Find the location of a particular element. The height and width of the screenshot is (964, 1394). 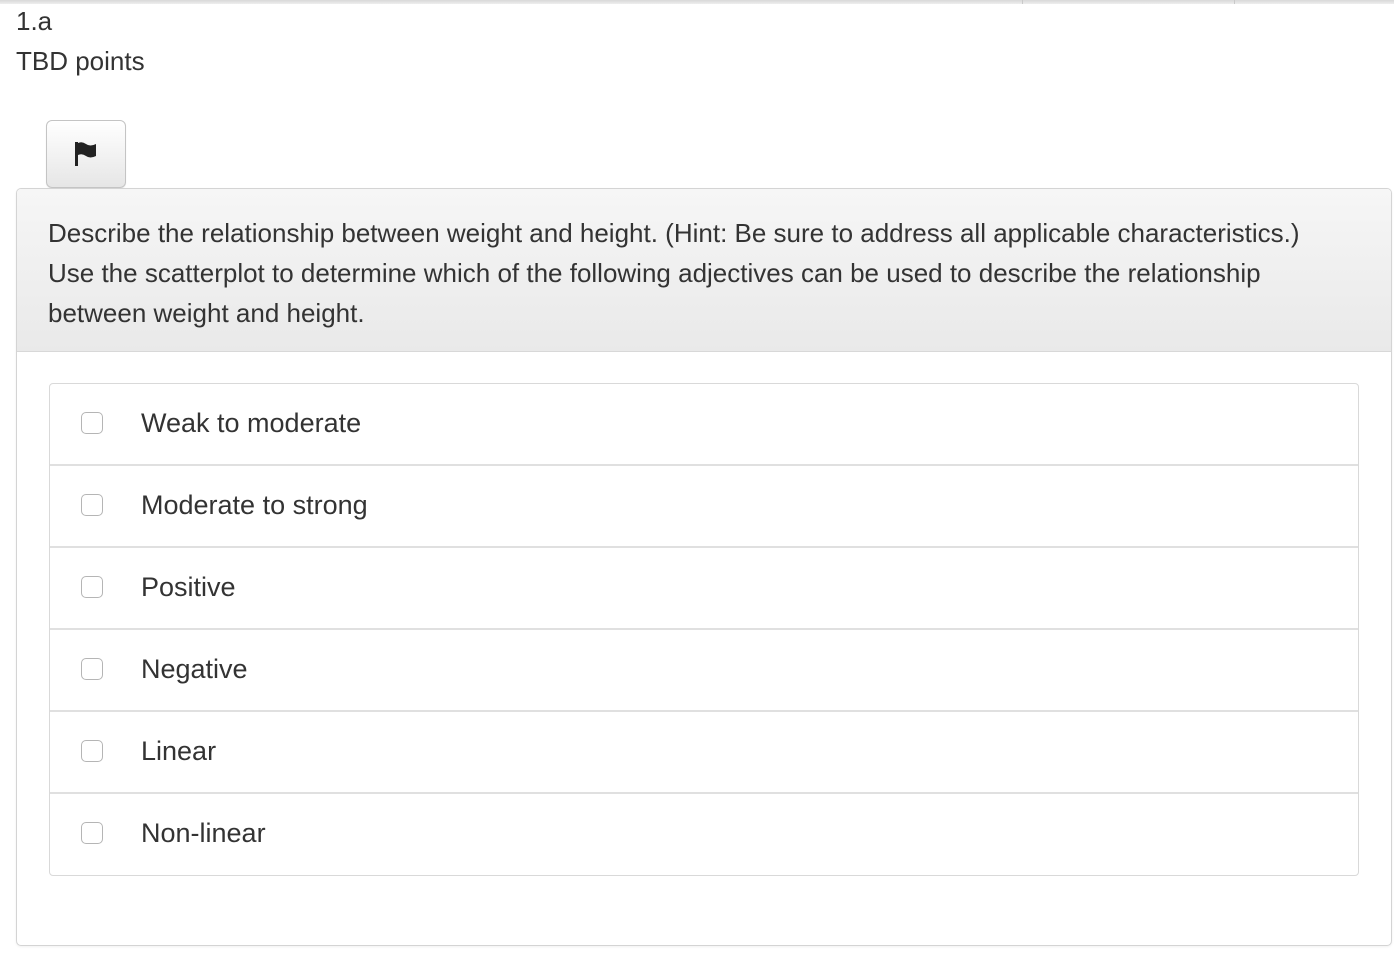

option-non-linear: Non-linear is located at coordinates (704, 834).